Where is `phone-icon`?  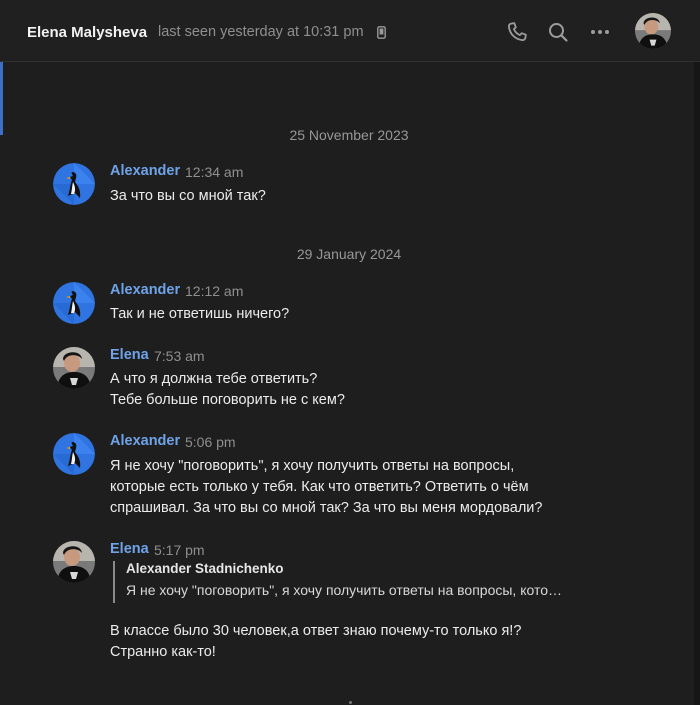
phone-icon is located at coordinates (517, 32).